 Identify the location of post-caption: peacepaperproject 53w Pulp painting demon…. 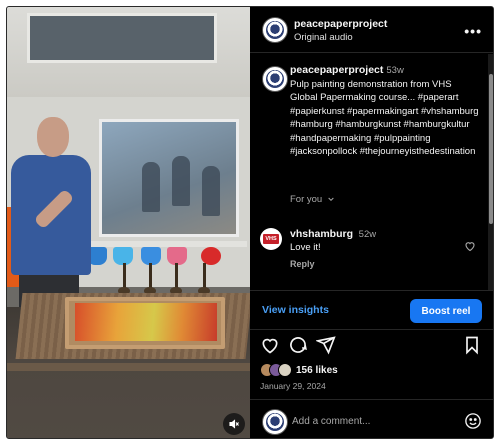
(385, 111).